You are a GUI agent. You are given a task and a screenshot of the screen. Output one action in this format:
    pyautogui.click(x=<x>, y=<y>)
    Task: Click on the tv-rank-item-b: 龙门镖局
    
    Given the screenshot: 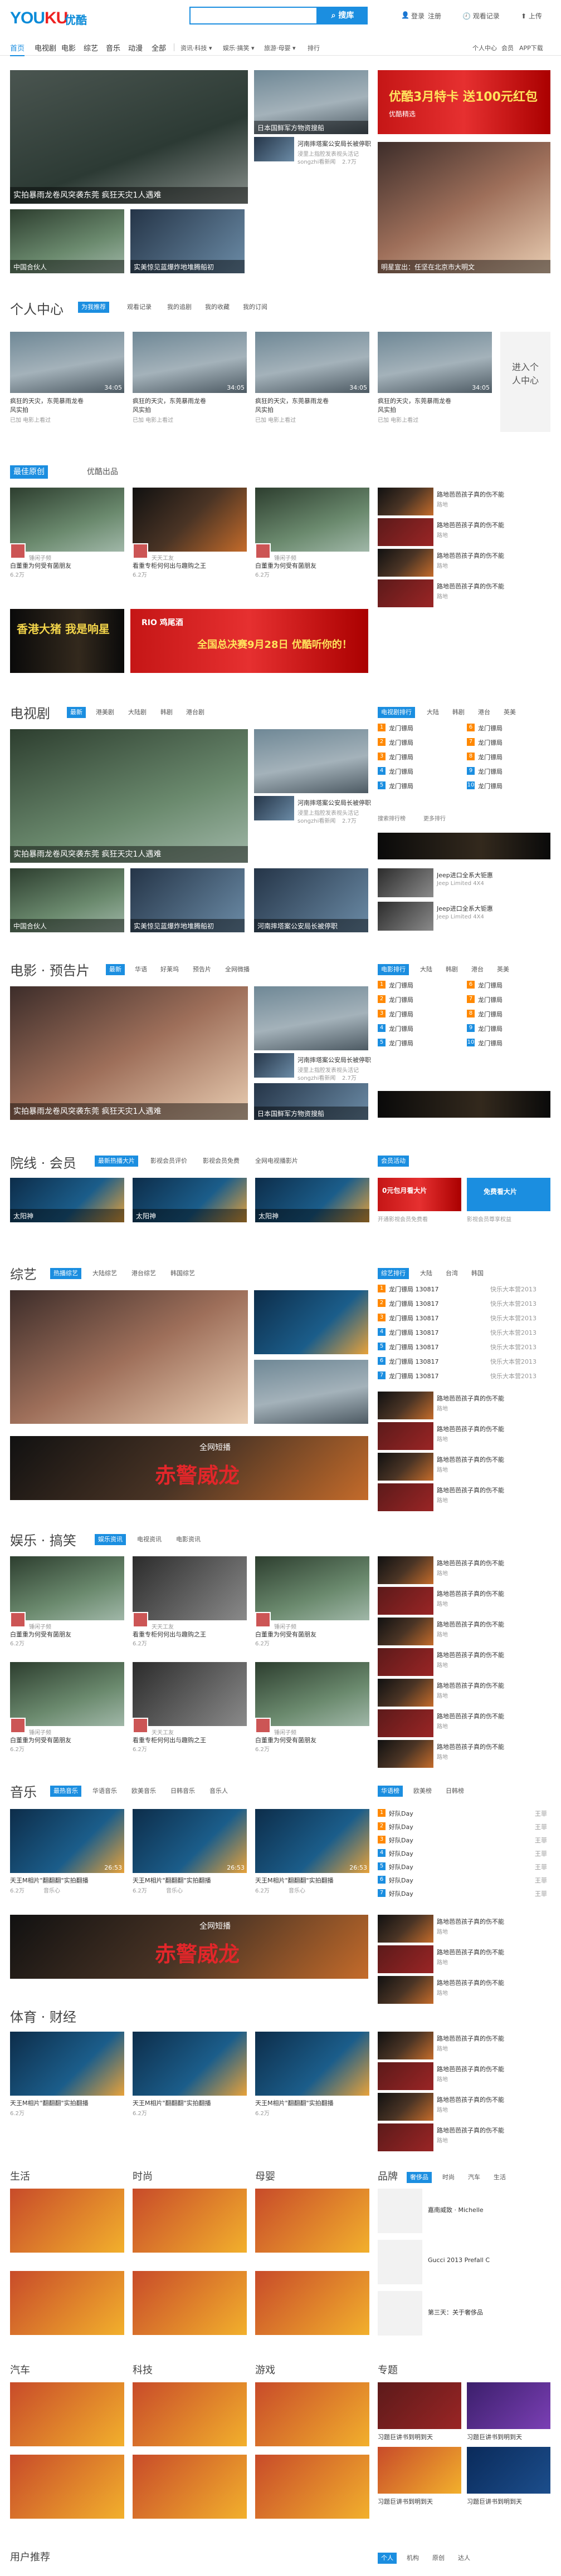 What is the action you would take?
    pyautogui.click(x=490, y=785)
    